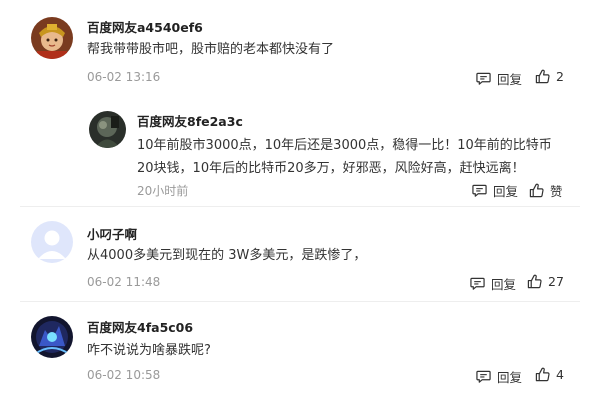  Describe the element at coordinates (556, 281) in the screenshot. I see `like-count: 27` at that location.